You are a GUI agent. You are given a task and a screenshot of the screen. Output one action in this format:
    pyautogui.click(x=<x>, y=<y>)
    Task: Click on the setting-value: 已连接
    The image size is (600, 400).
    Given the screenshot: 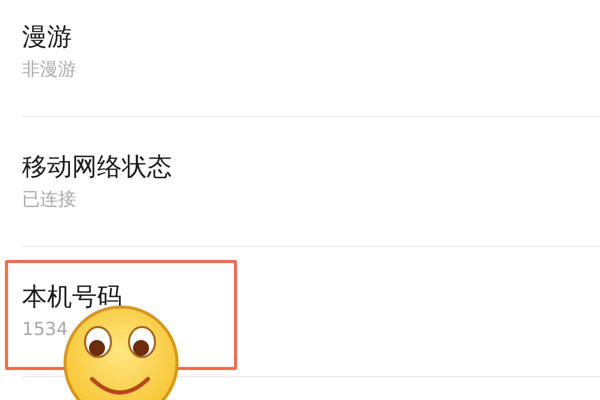 What is the action you would take?
    pyautogui.click(x=49, y=200)
    